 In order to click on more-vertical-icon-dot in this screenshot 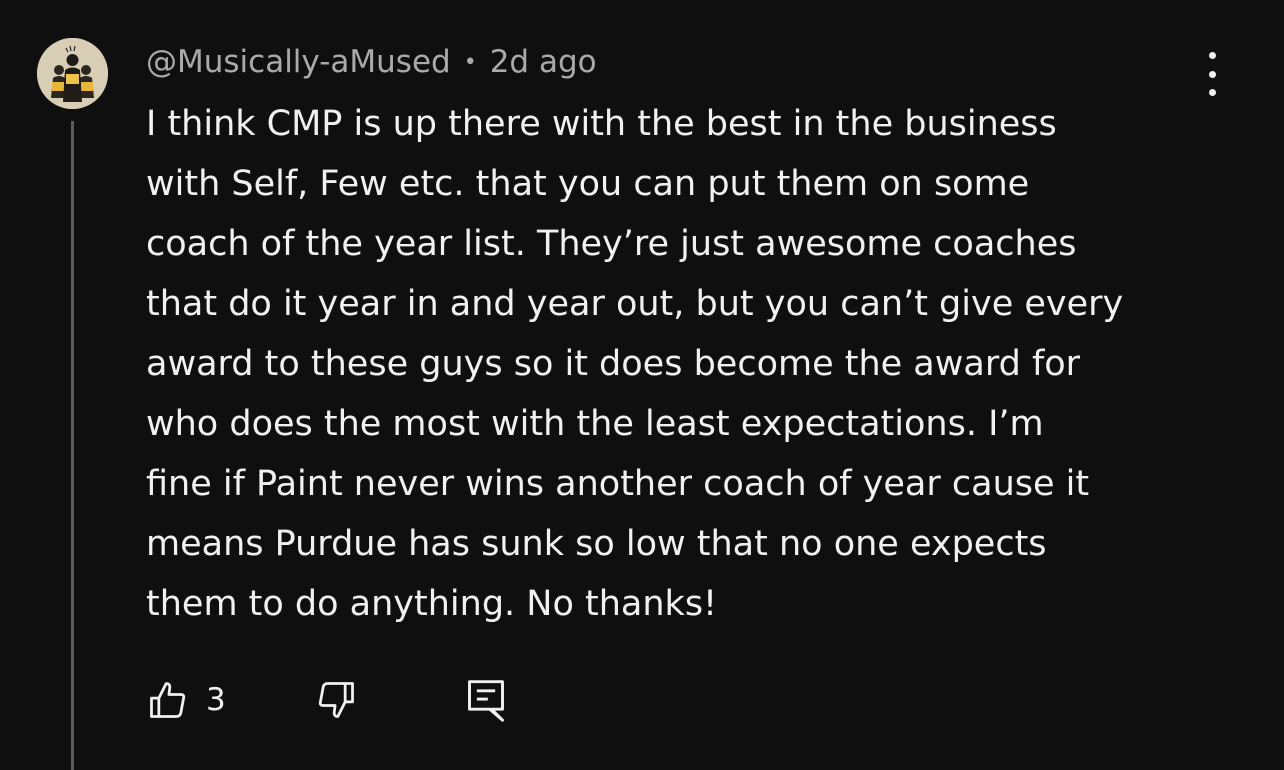, I will do `click(1212, 74)`.